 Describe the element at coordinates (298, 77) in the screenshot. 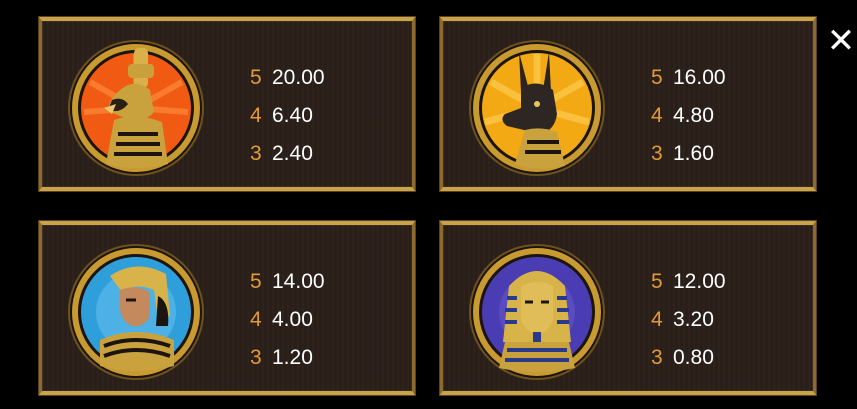

I see `payout-value: 20.00` at that location.